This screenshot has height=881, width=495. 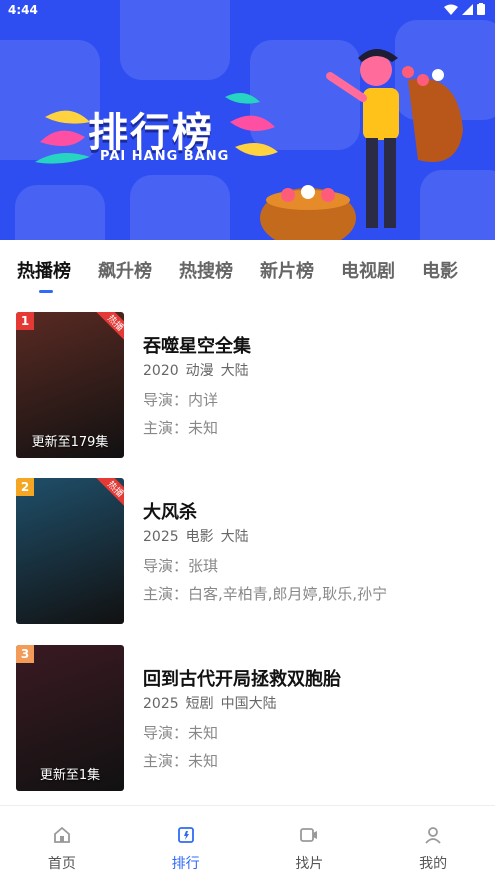 I want to click on item-title: 回到古代开局拯救双胞胎, so click(x=242, y=678).